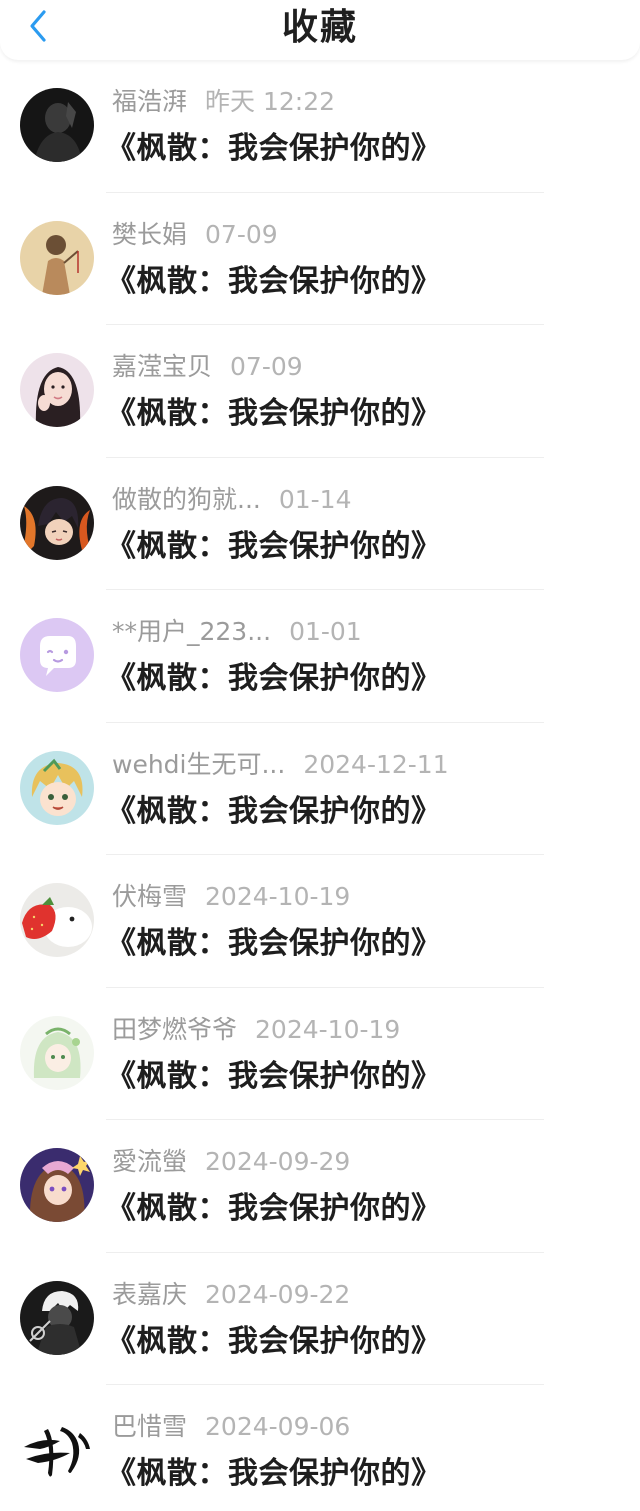 This screenshot has height=1511, width=640. I want to click on item-meta: 樊长娟 07-09, so click(195, 235).